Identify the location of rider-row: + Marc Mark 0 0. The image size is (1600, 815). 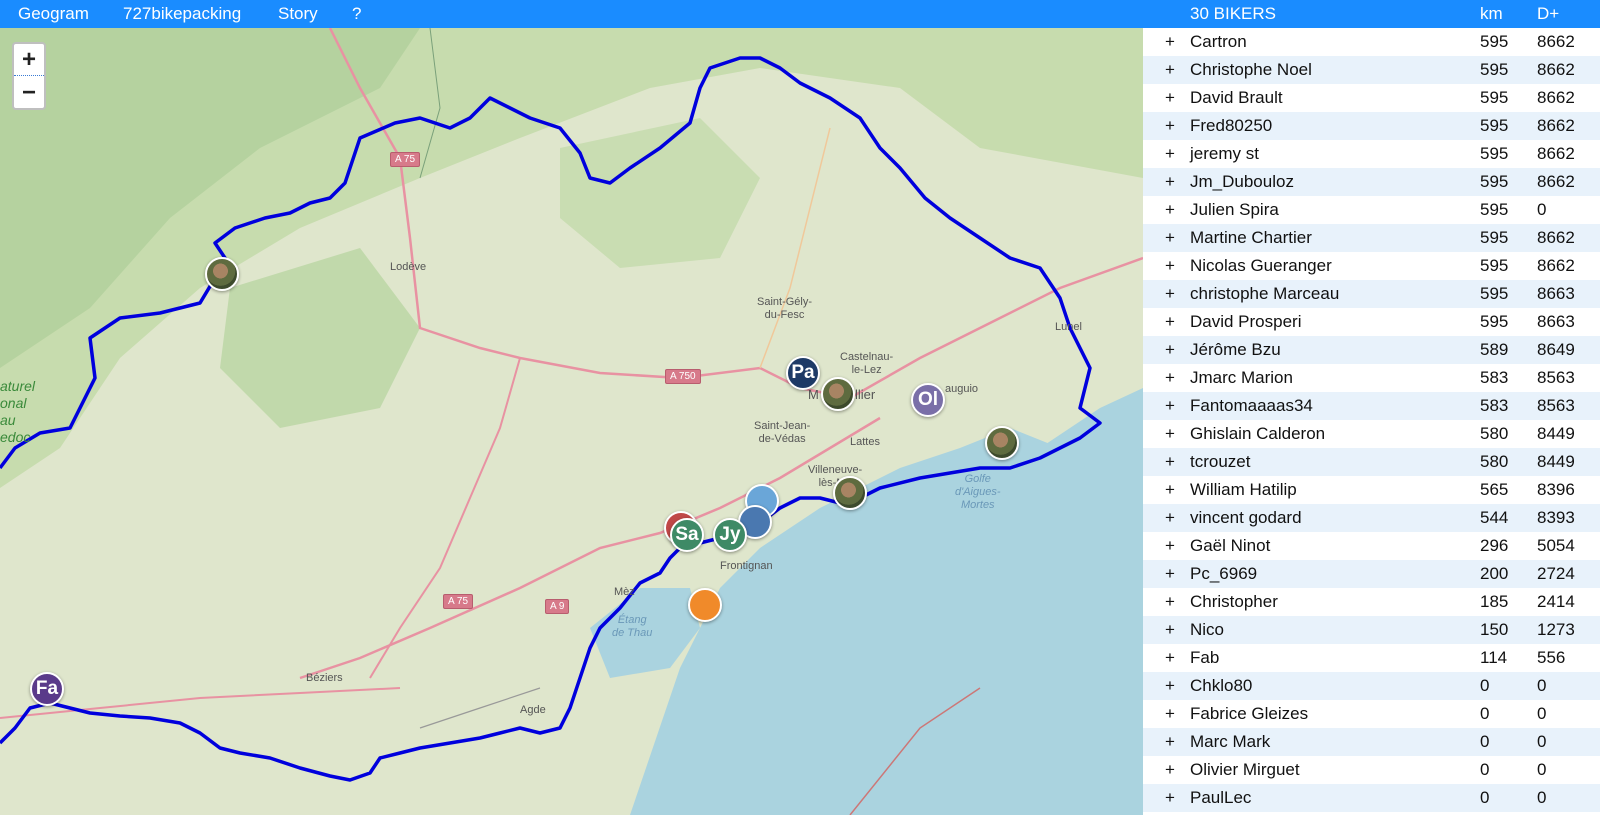
(1371, 742).